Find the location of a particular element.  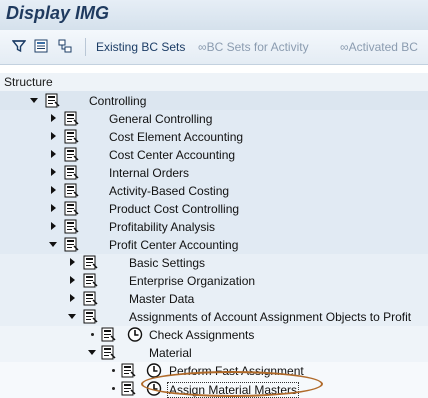

tree-node-basic-settings: Basic Settings is located at coordinates (214, 263).